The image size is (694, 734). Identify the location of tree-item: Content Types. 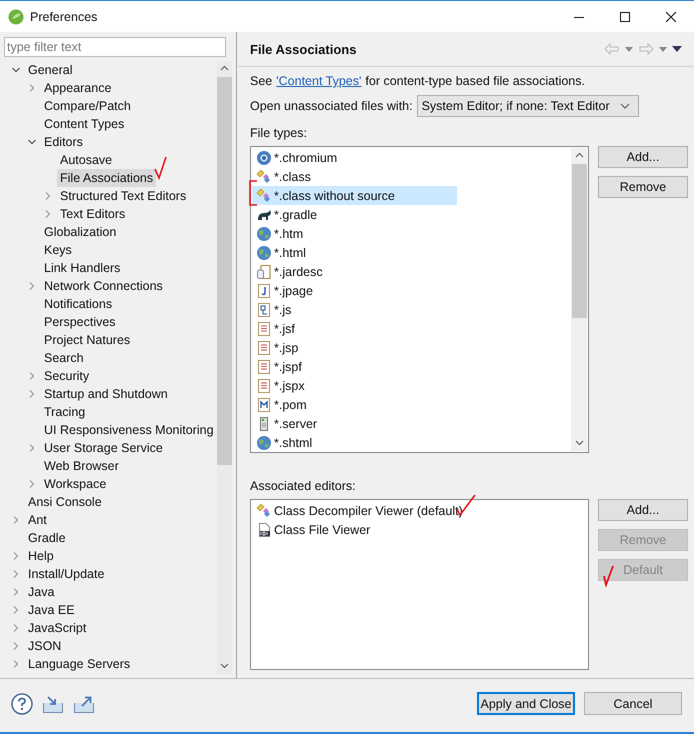
(84, 124).